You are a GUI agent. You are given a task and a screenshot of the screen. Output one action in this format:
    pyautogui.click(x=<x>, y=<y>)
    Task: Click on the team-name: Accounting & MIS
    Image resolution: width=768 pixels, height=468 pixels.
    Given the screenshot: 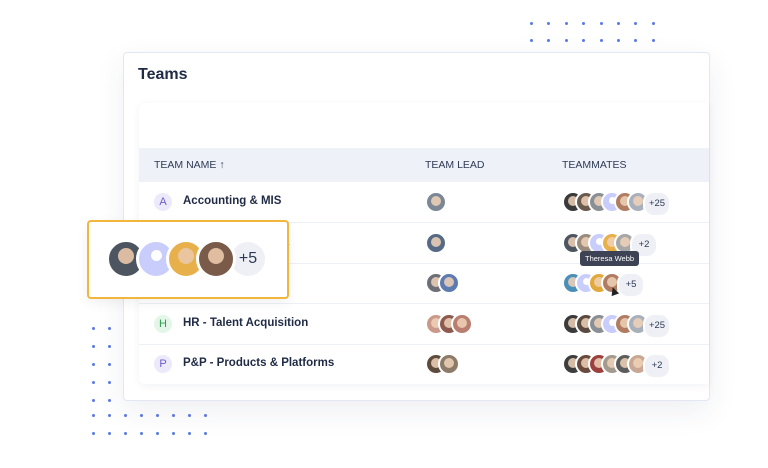 What is the action you would take?
    pyautogui.click(x=232, y=201)
    